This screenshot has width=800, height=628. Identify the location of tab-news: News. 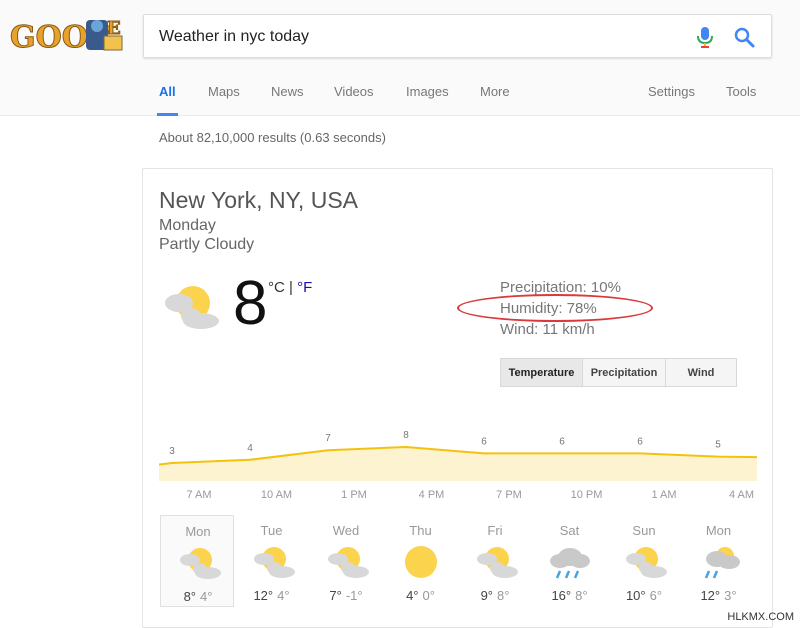
(287, 100).